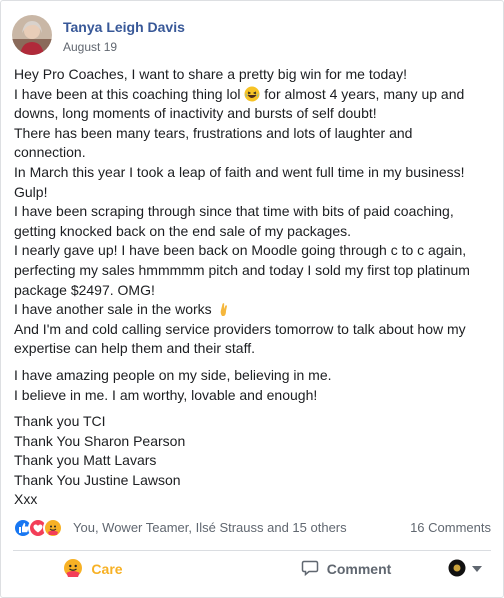  I want to click on comments-count: 16 Comments, so click(450, 527).